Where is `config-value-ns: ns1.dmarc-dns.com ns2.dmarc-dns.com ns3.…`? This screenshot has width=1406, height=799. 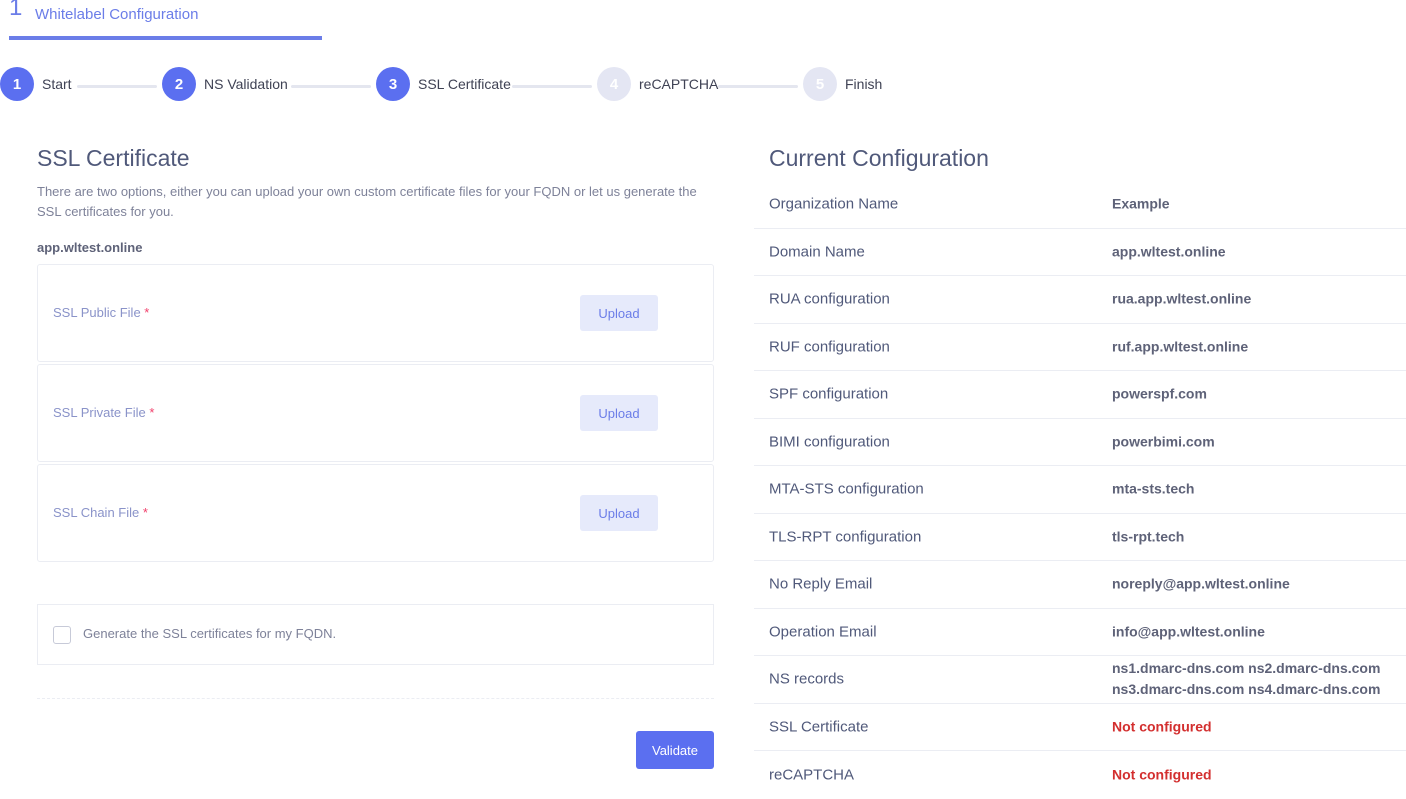 config-value-ns: ns1.dmarc-dns.com ns2.dmarc-dns.com ns3.… is located at coordinates (1246, 679).